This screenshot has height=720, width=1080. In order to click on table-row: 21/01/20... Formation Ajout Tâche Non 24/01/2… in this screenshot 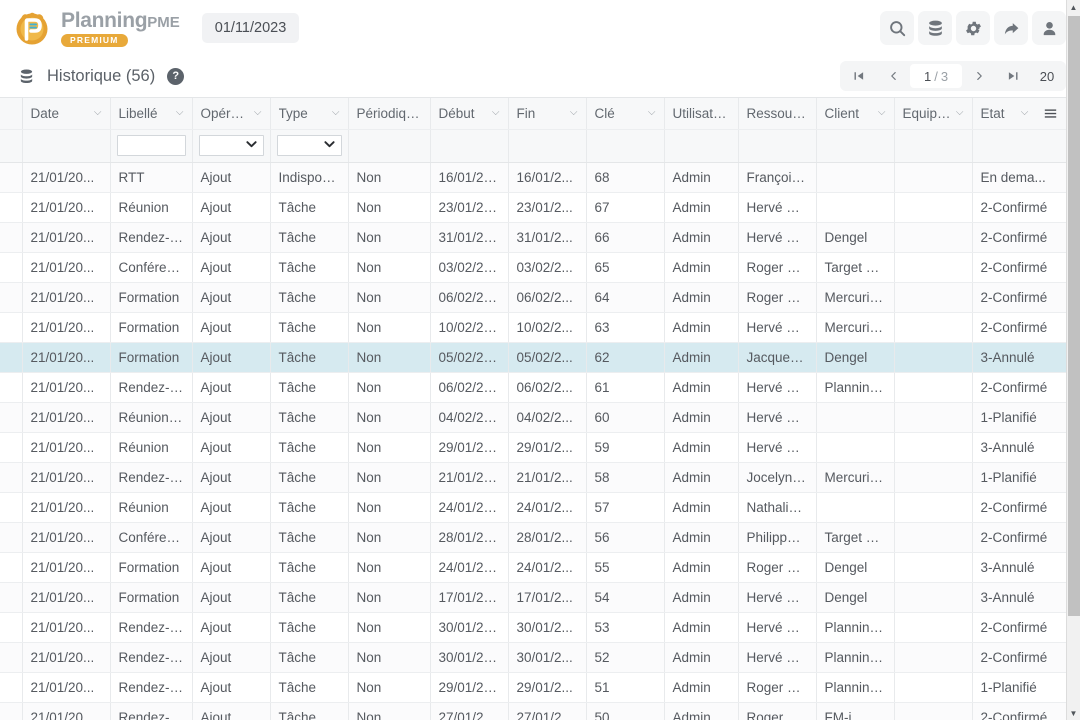, I will do `click(533, 567)`.